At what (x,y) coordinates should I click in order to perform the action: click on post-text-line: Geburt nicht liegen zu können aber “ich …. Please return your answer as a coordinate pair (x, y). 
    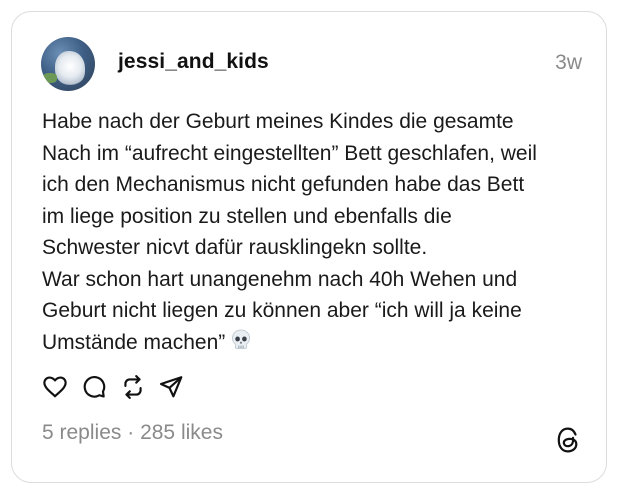
    Looking at the image, I should click on (282, 310).